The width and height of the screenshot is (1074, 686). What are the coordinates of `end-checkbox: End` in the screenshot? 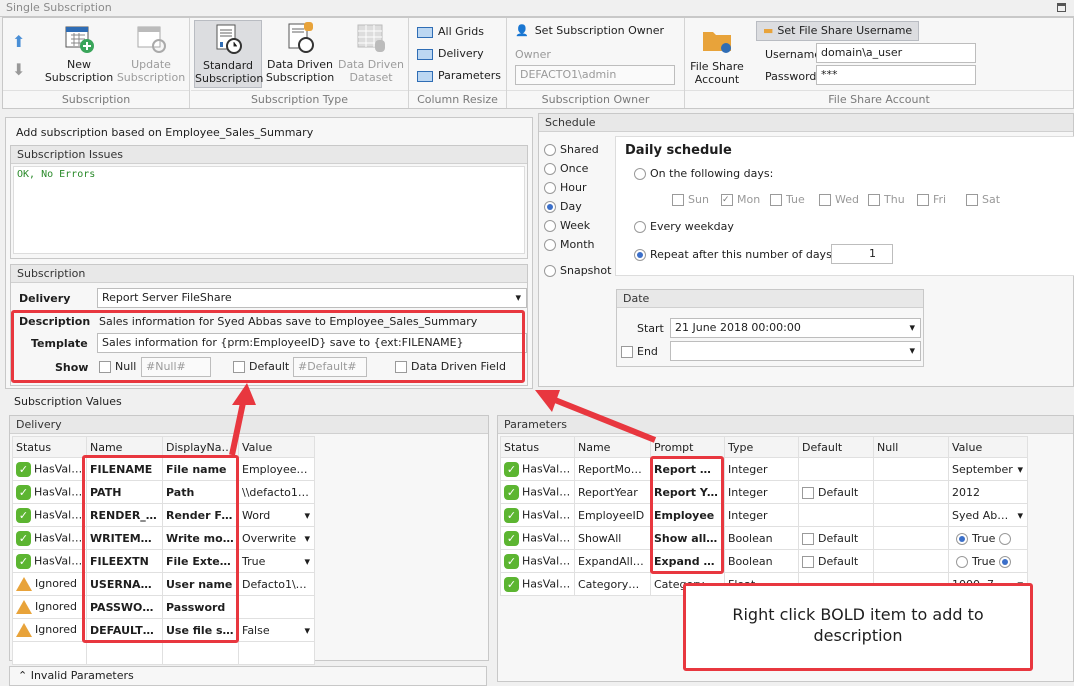 It's located at (639, 351).